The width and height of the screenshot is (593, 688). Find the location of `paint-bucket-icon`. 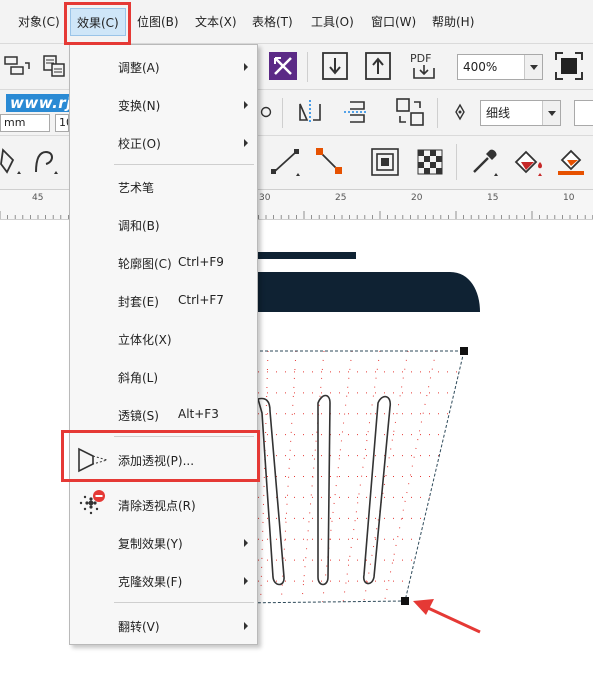

paint-bucket-icon is located at coordinates (528, 162).